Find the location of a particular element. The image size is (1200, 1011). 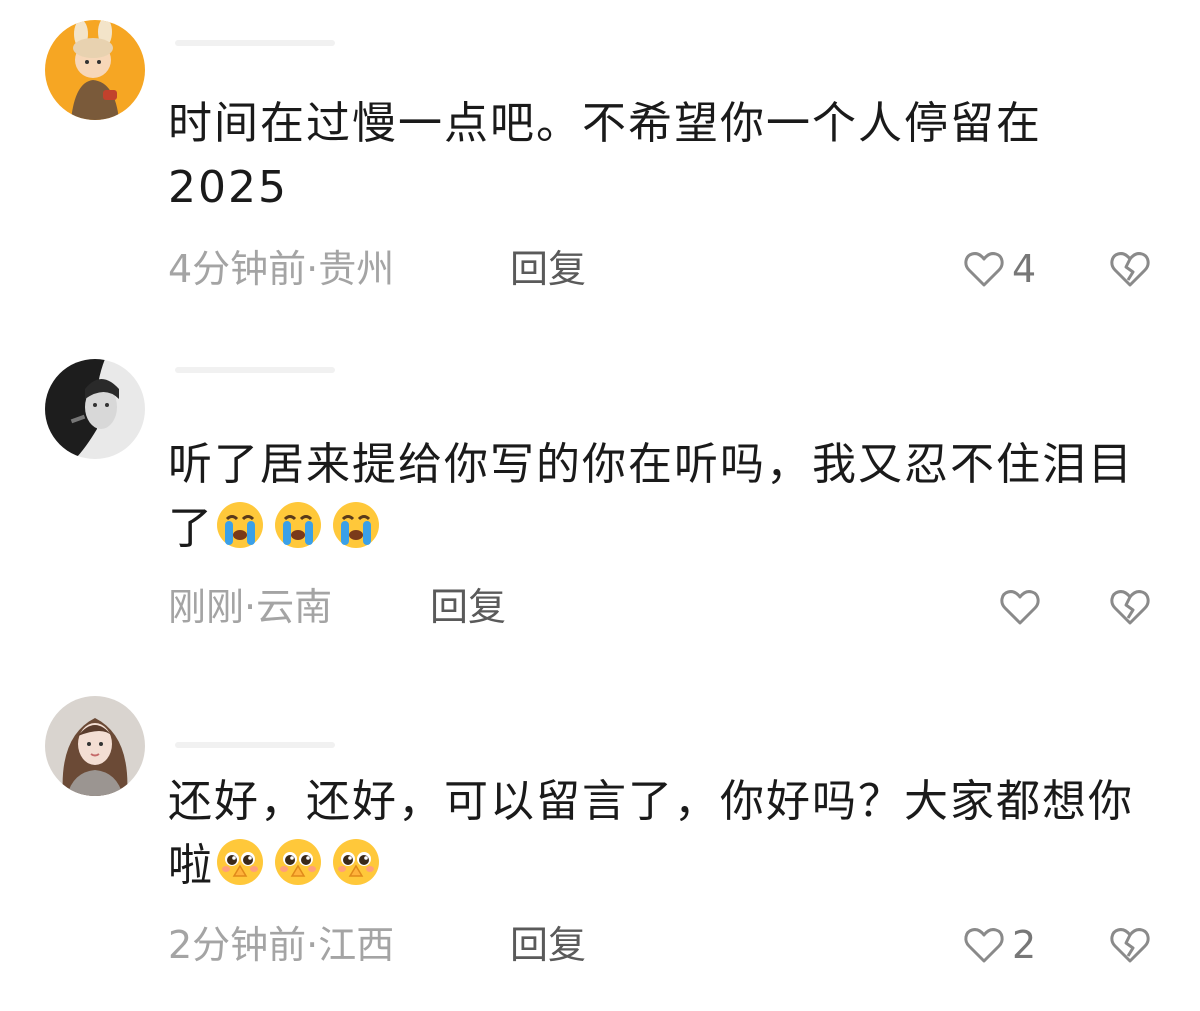

like-count: 2 is located at coordinates (1024, 945).